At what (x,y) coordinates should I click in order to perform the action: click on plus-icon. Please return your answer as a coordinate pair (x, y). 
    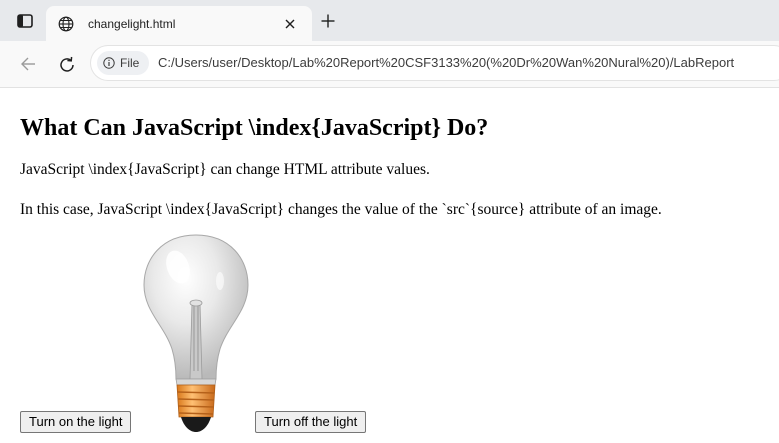
    Looking at the image, I should click on (328, 21).